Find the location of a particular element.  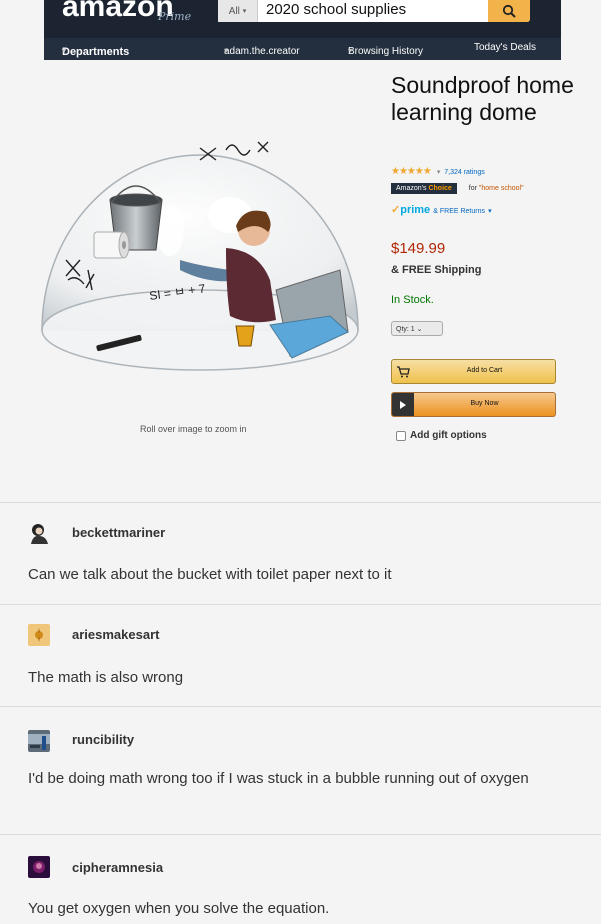

shipping-info: & FREE Shipping is located at coordinates (436, 270).